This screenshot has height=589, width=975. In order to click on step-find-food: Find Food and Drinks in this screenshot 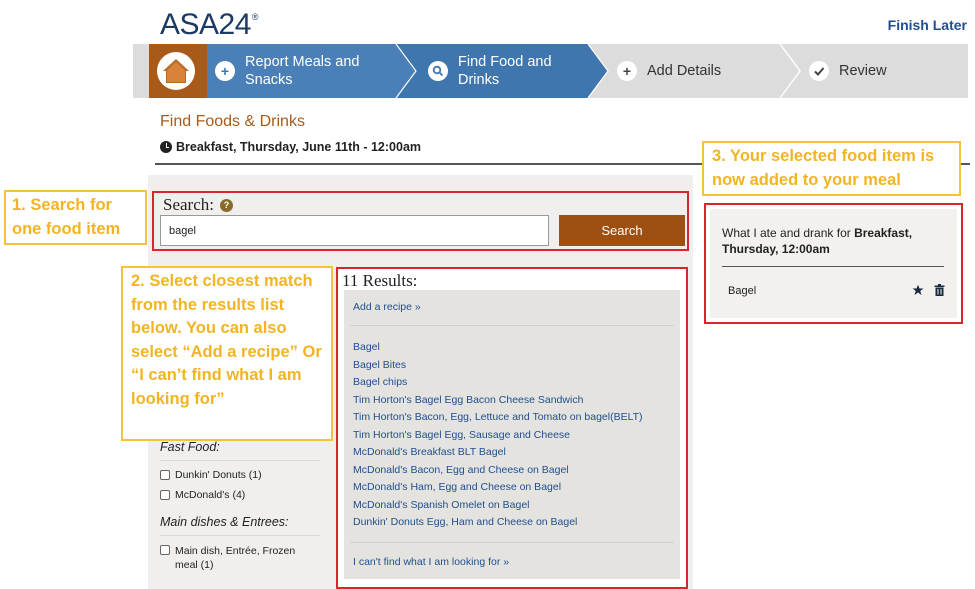, I will do `click(490, 71)`.